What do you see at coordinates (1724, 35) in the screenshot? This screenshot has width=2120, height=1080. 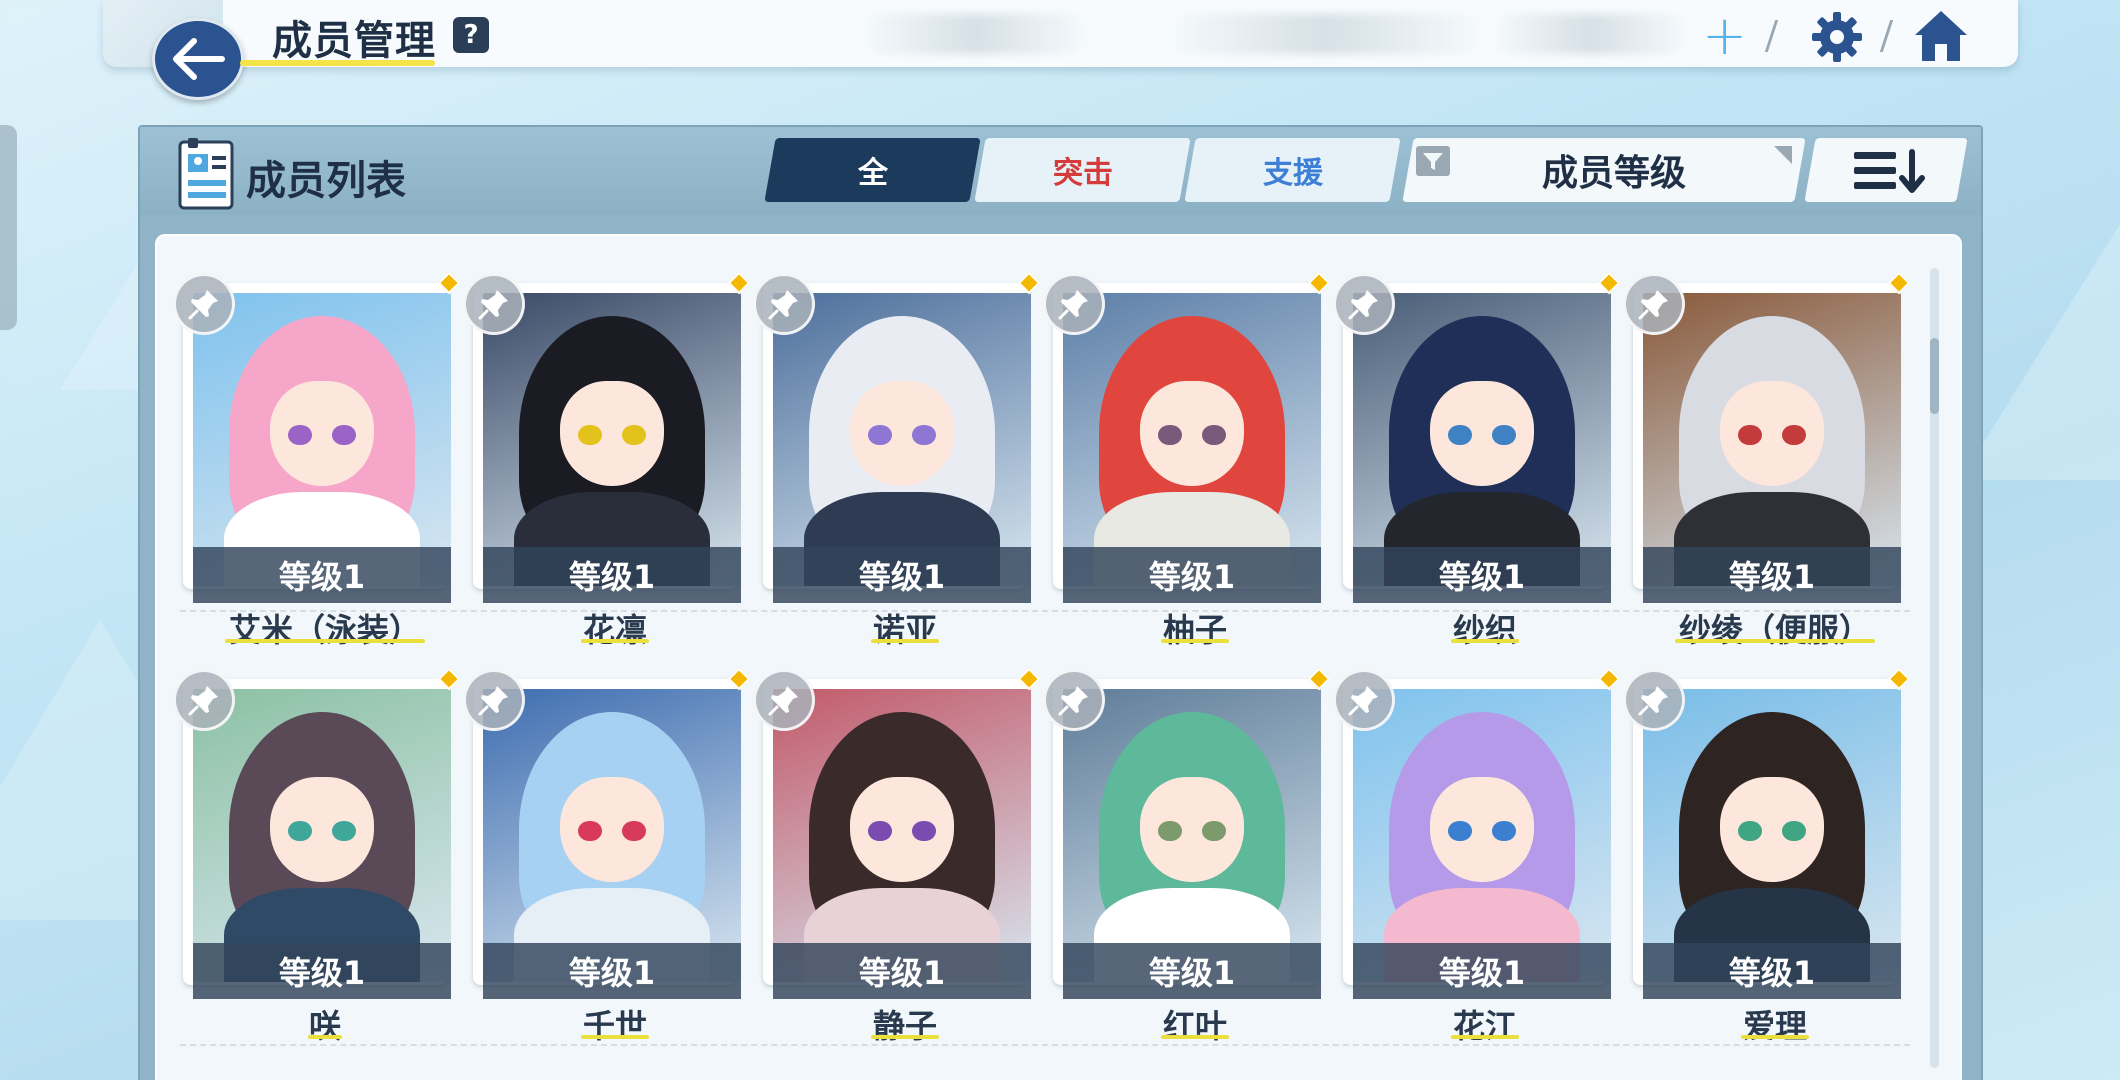 I see `add-currency-button: +` at bounding box center [1724, 35].